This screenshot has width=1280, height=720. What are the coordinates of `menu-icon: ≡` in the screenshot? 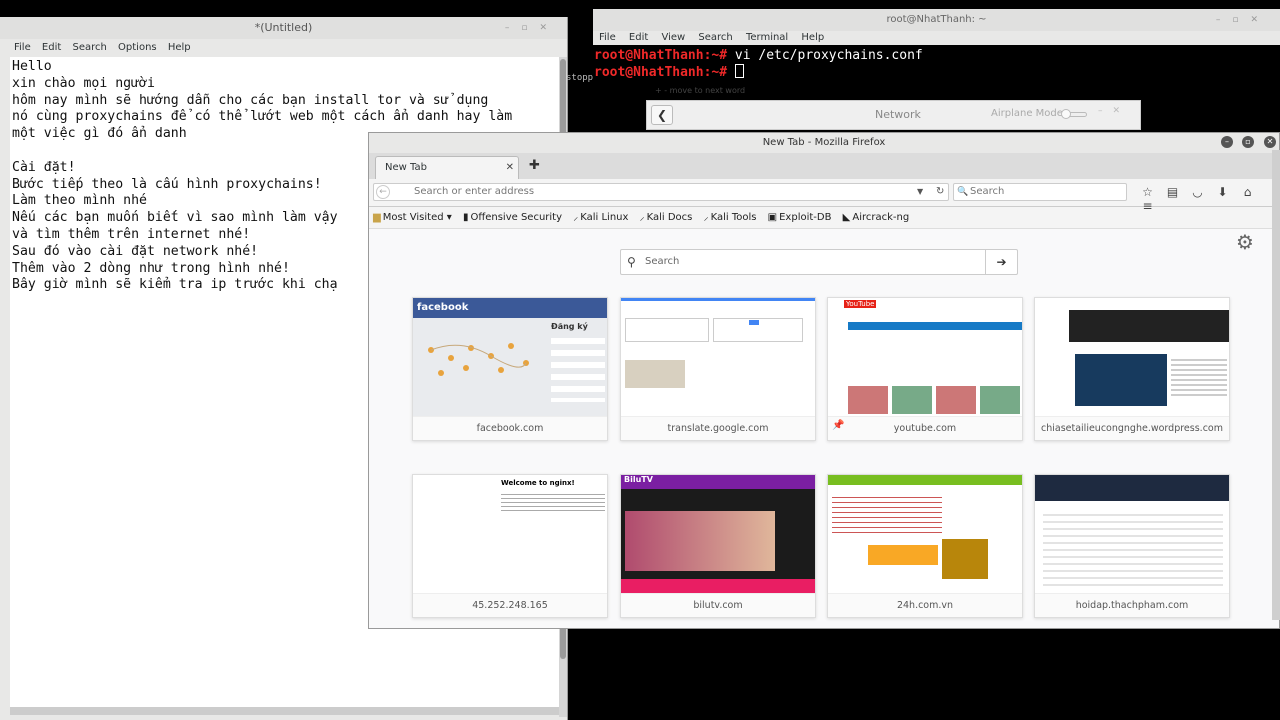 It's located at (1147, 206).